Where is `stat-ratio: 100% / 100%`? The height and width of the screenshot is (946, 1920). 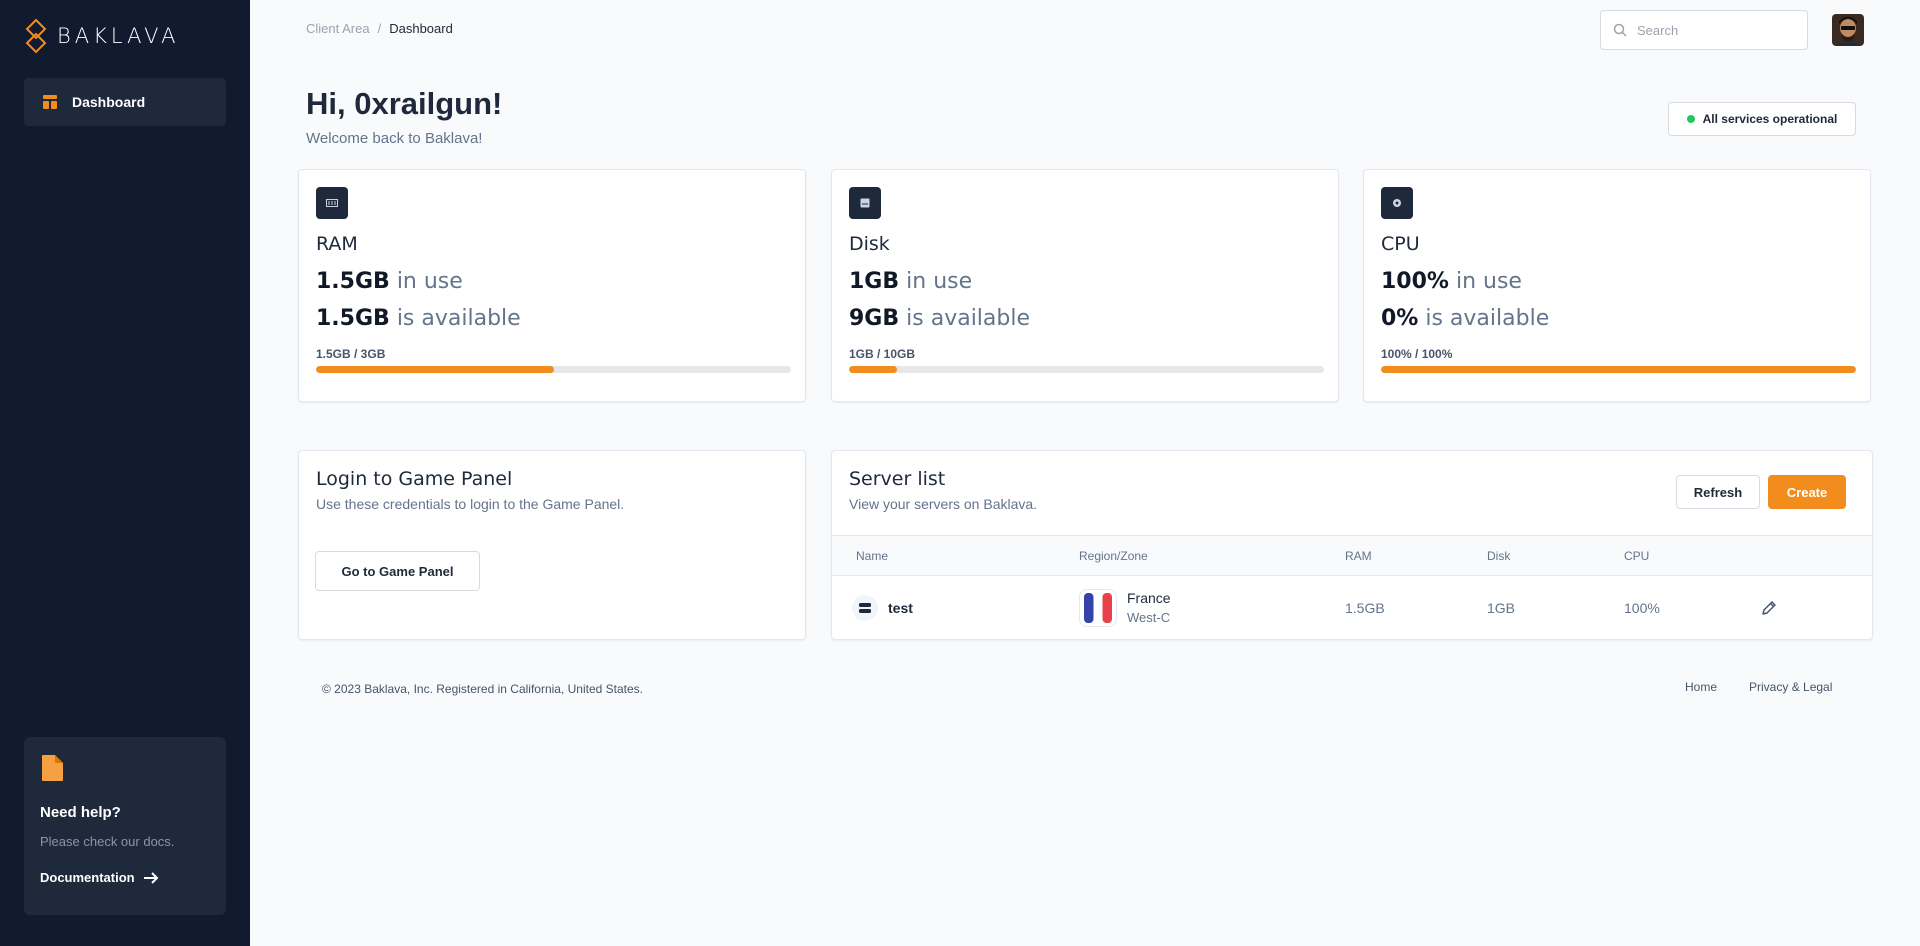
stat-ratio: 100% / 100% is located at coordinates (1417, 354).